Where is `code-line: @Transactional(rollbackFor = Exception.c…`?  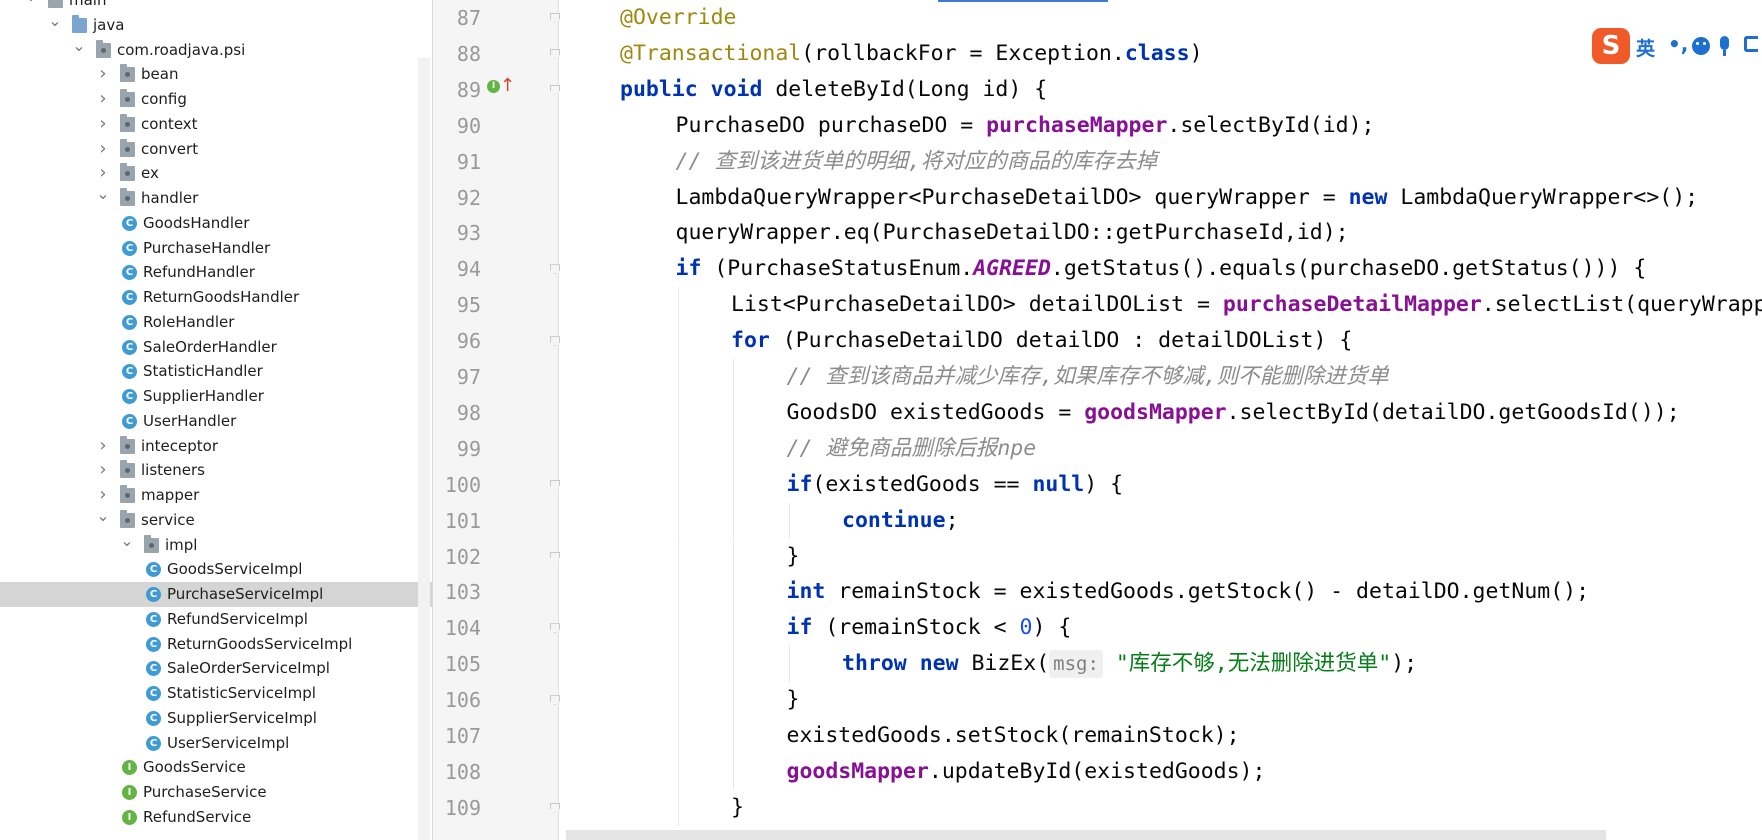
code-line: @Transactional(rollbackFor = Exception.c… is located at coordinates (911, 54).